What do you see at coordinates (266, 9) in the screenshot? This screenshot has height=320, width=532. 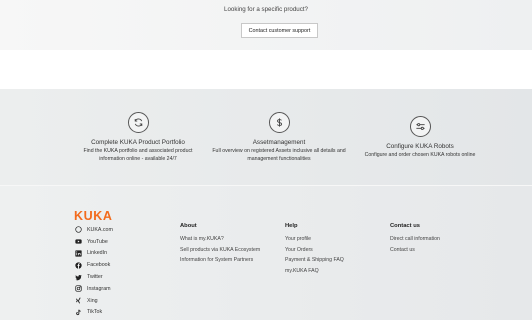 I see `support-question: Looking for a specific product?` at bounding box center [266, 9].